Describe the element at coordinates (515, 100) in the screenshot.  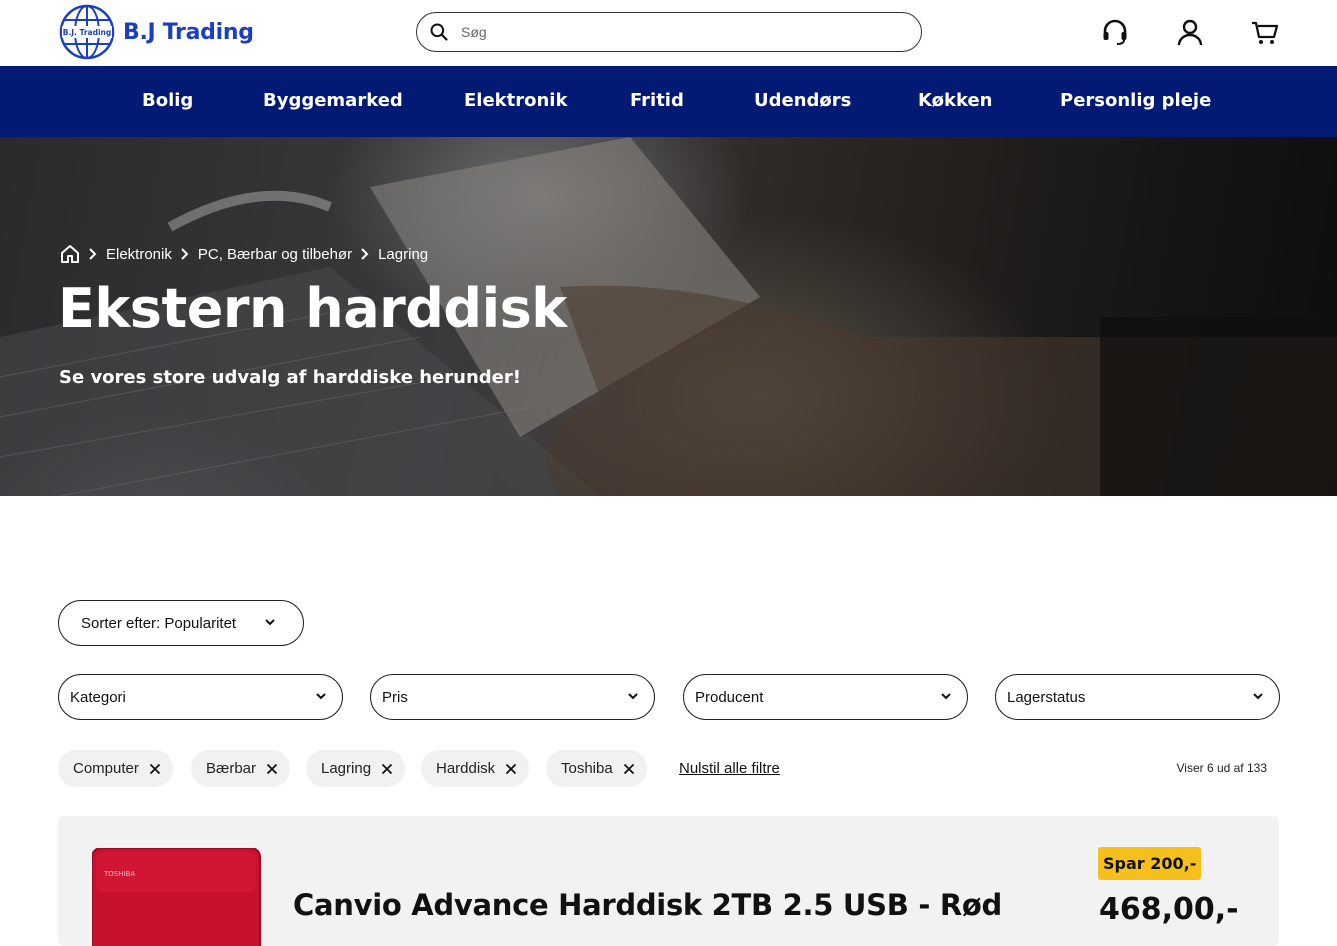
I see `nav-item-elektronik: Elektronik` at that location.